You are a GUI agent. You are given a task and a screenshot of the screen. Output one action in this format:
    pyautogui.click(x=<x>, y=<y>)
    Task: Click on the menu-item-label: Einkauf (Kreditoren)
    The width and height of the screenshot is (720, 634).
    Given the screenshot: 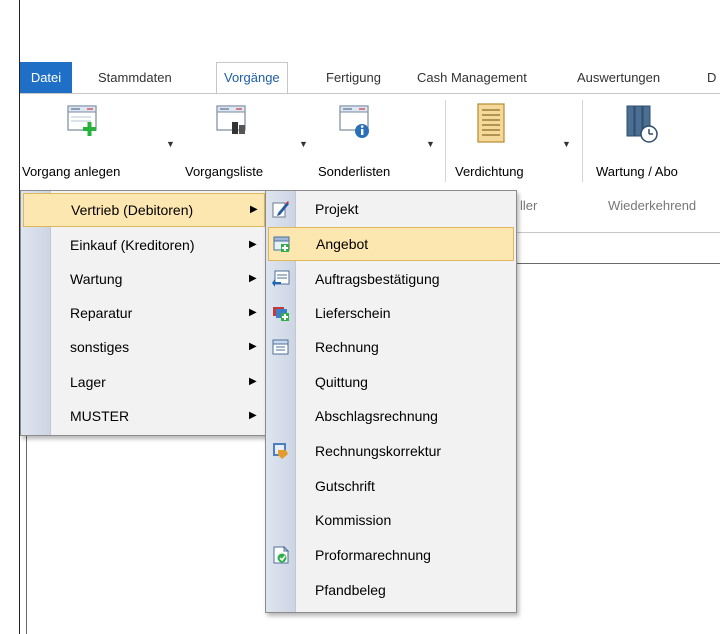 What is the action you would take?
    pyautogui.click(x=132, y=245)
    